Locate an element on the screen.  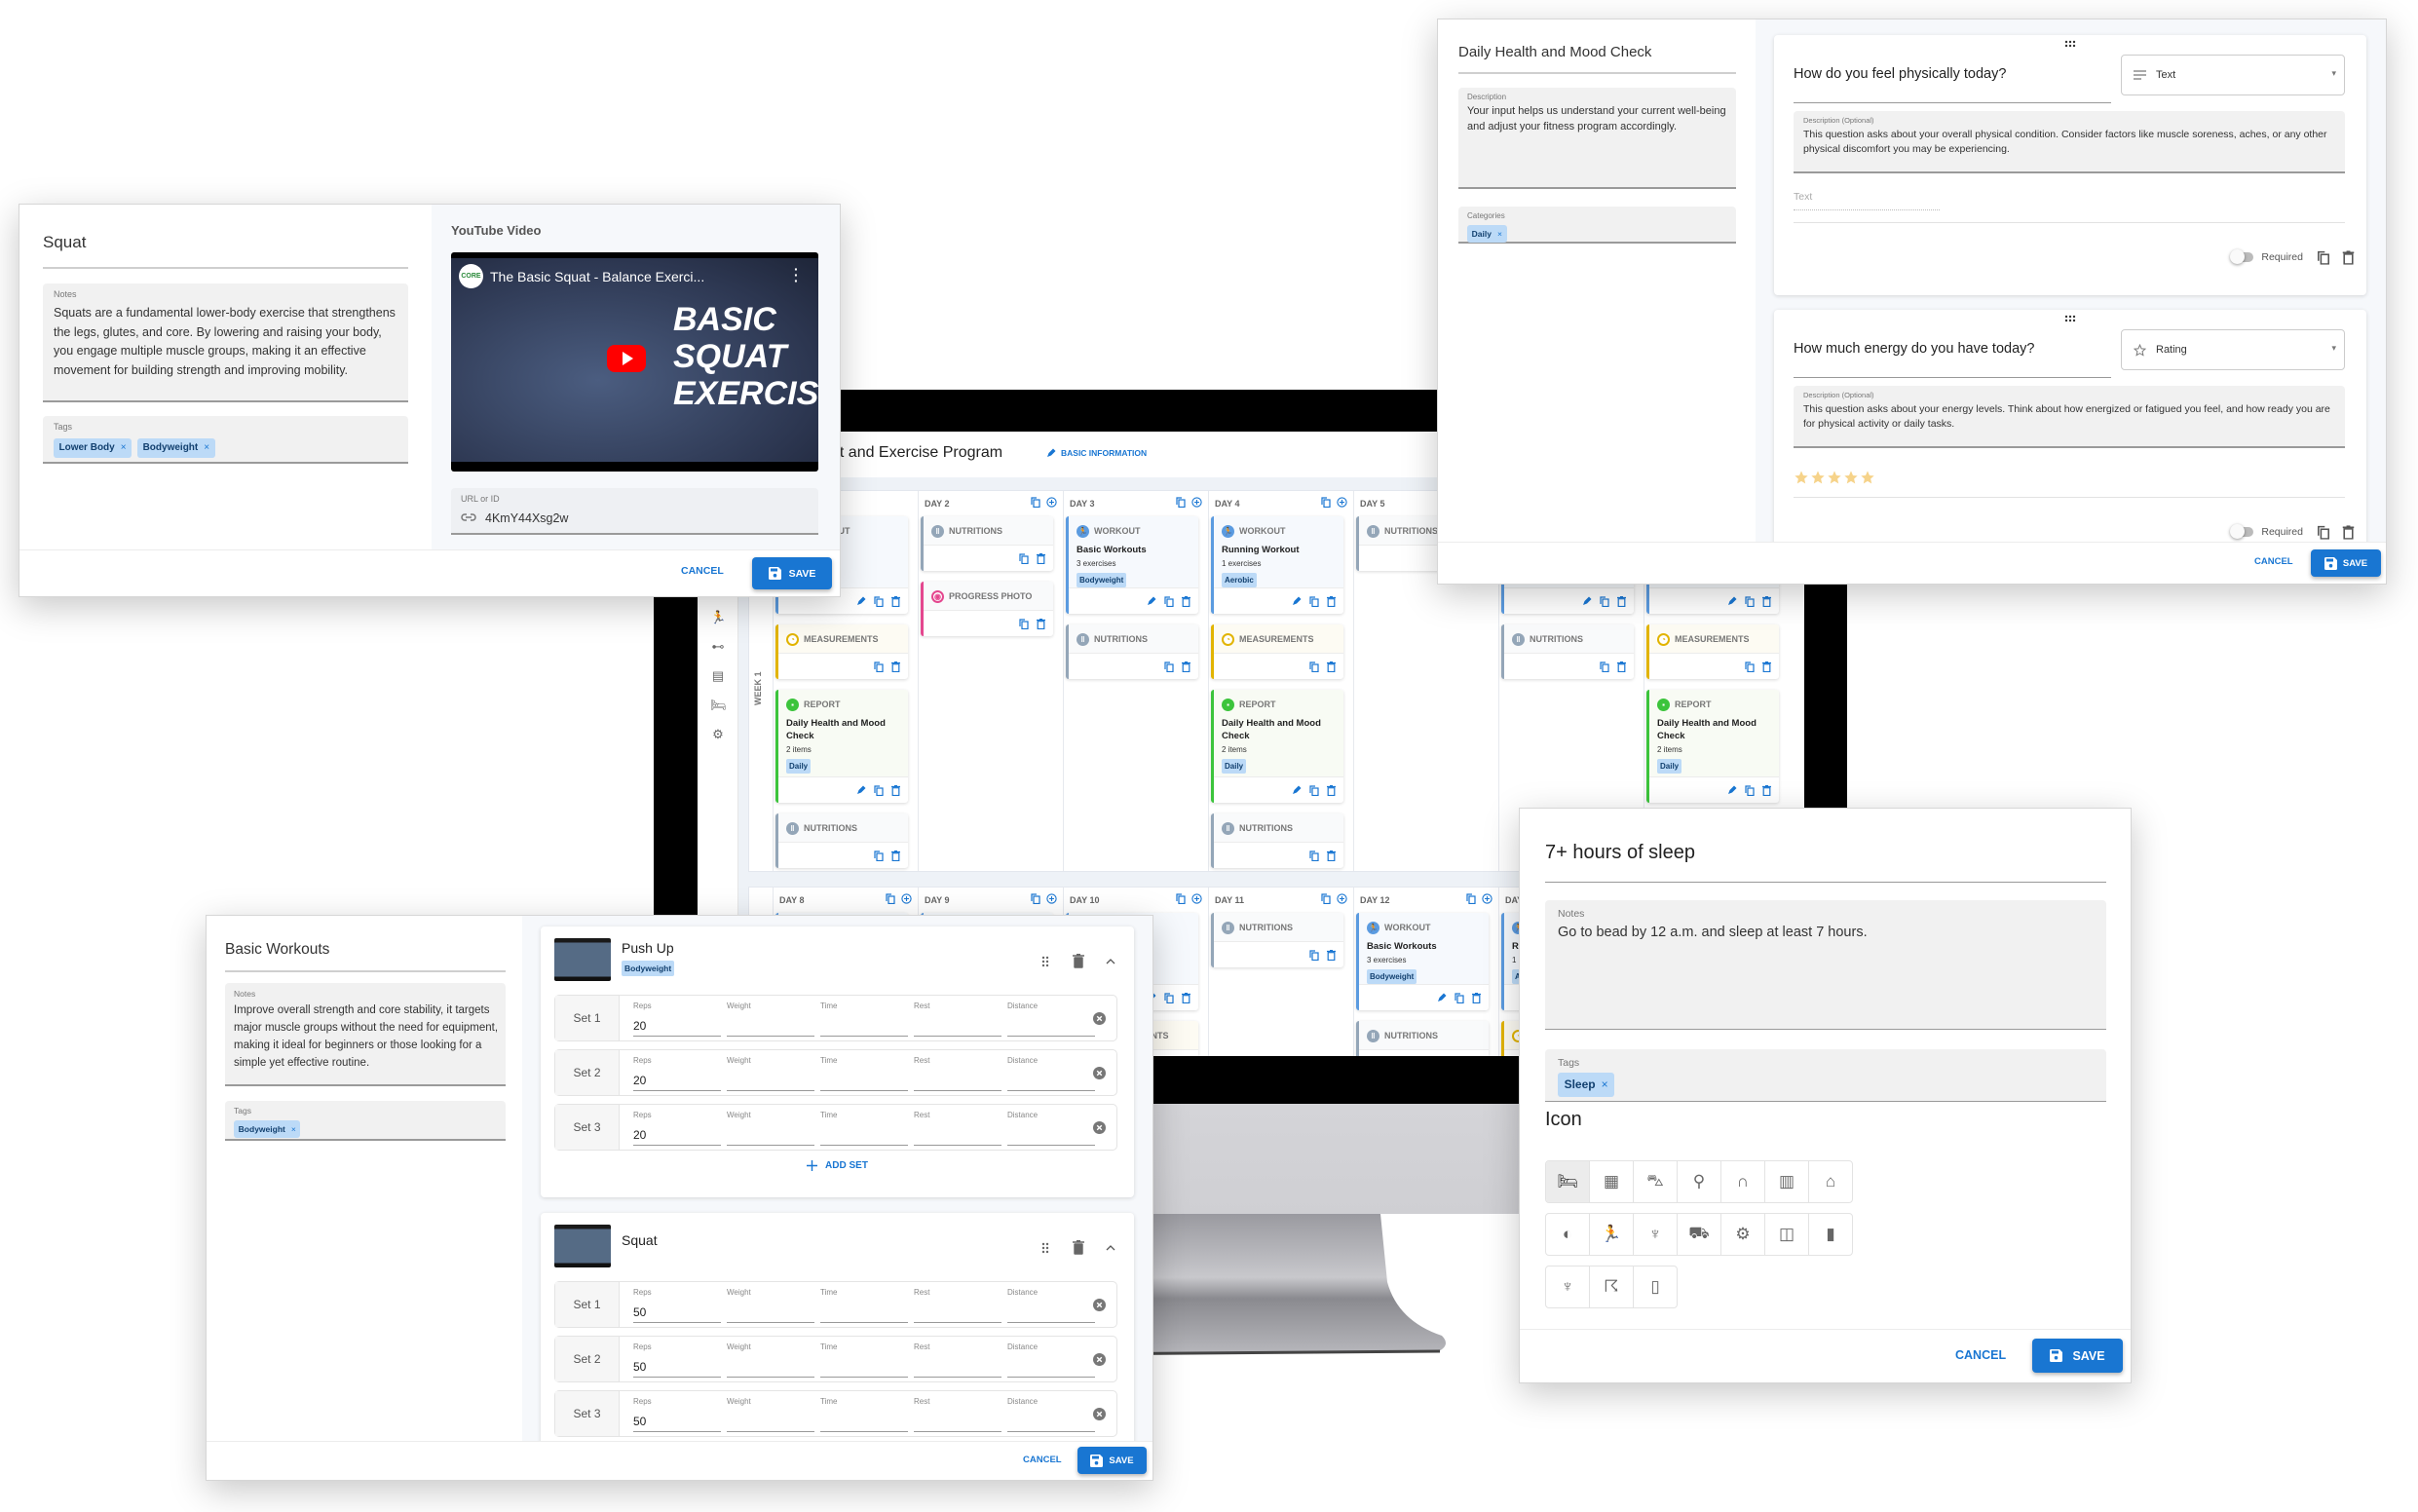
restaurant-icon: ♆ is located at coordinates (1568, 1287).